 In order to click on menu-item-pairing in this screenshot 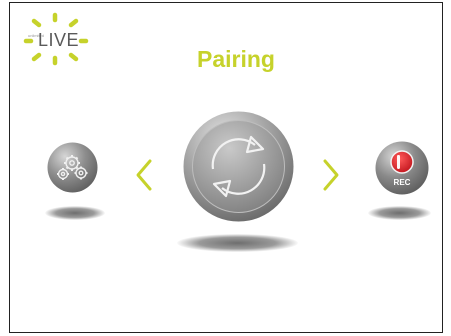, I will do `click(238, 166)`.